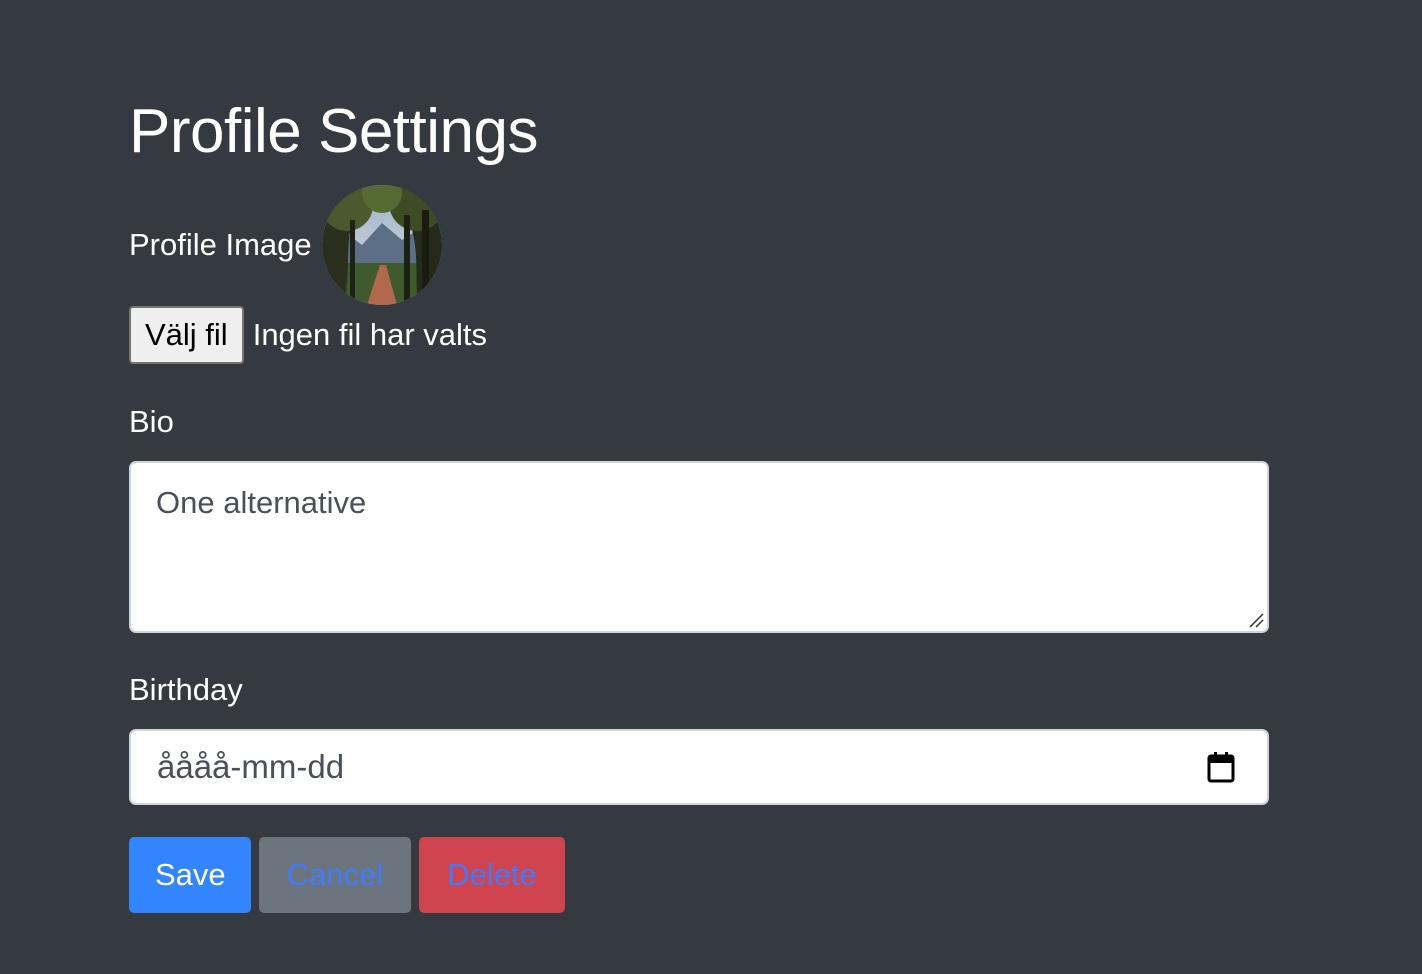 Image resolution: width=1422 pixels, height=974 pixels. Describe the element at coordinates (335, 875) in the screenshot. I see `cancel-button: Cancel` at that location.